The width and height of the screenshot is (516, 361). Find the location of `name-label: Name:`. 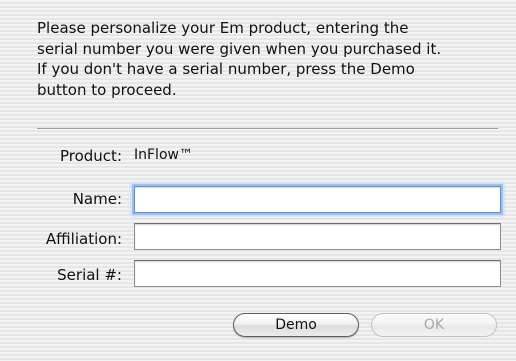

name-label: Name: is located at coordinates (97, 199).